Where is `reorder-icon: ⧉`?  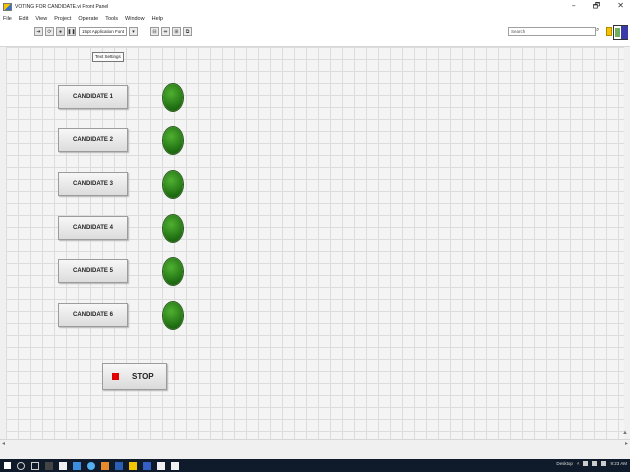
reorder-icon: ⧉ is located at coordinates (187, 31).